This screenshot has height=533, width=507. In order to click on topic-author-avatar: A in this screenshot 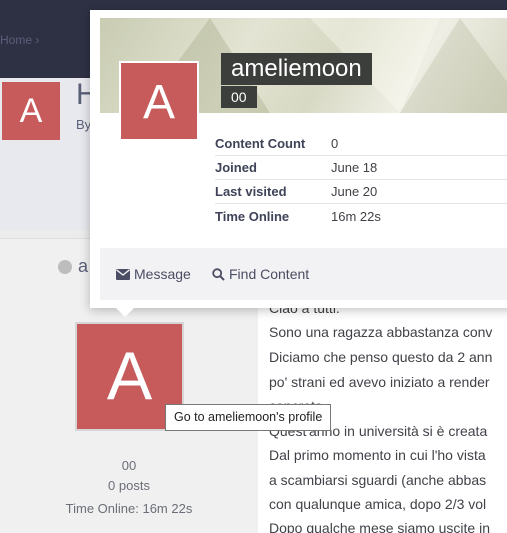, I will do `click(31, 111)`.